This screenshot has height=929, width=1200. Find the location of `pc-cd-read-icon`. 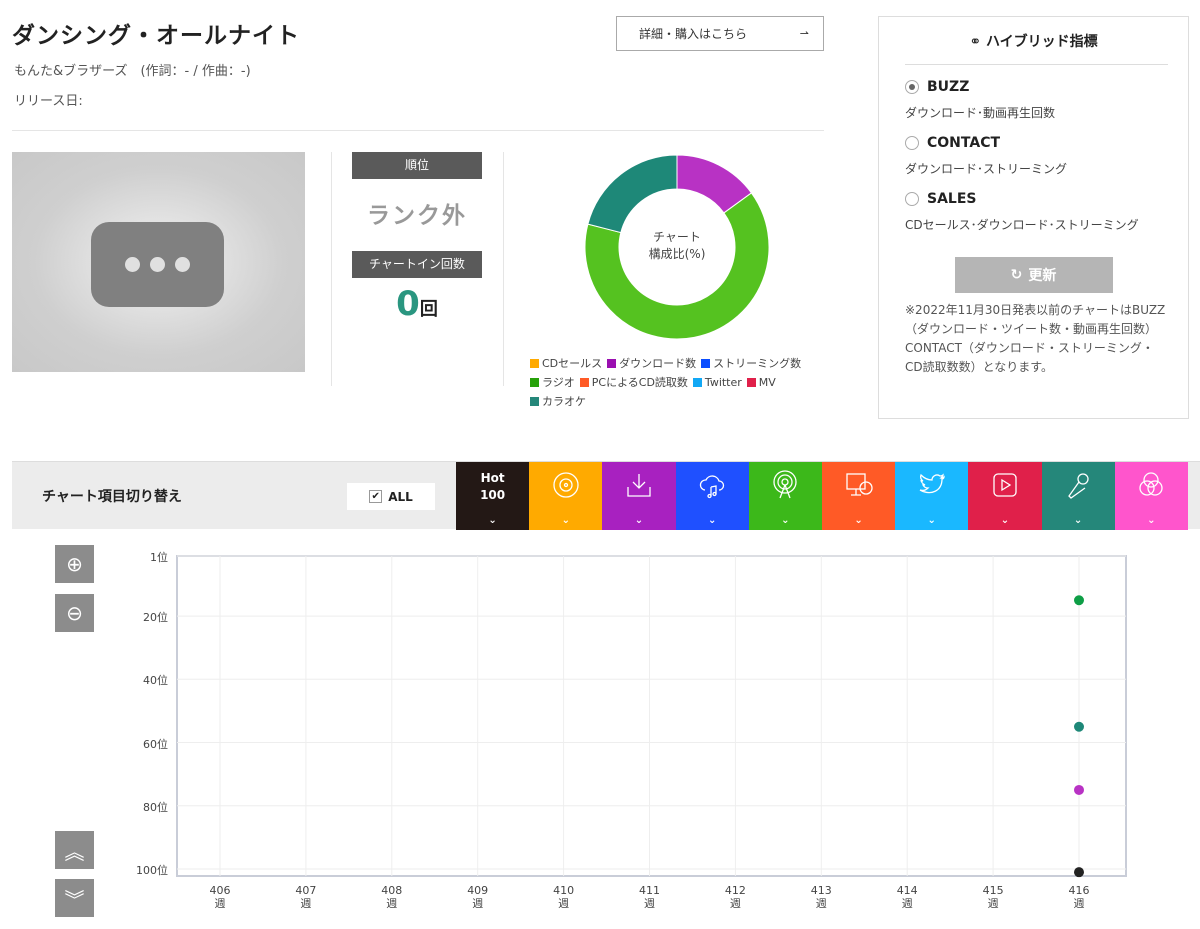

pc-cd-read-icon is located at coordinates (859, 484).